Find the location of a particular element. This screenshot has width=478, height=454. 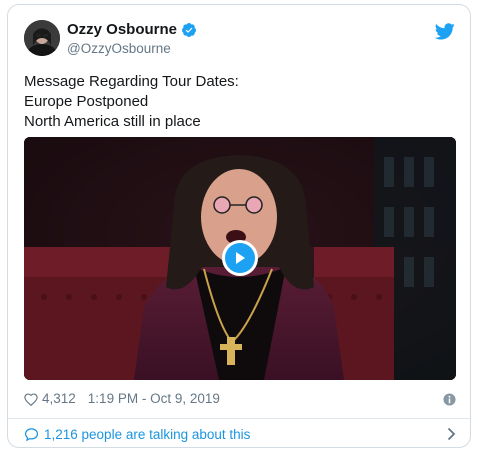

heart-icon is located at coordinates (31, 399).